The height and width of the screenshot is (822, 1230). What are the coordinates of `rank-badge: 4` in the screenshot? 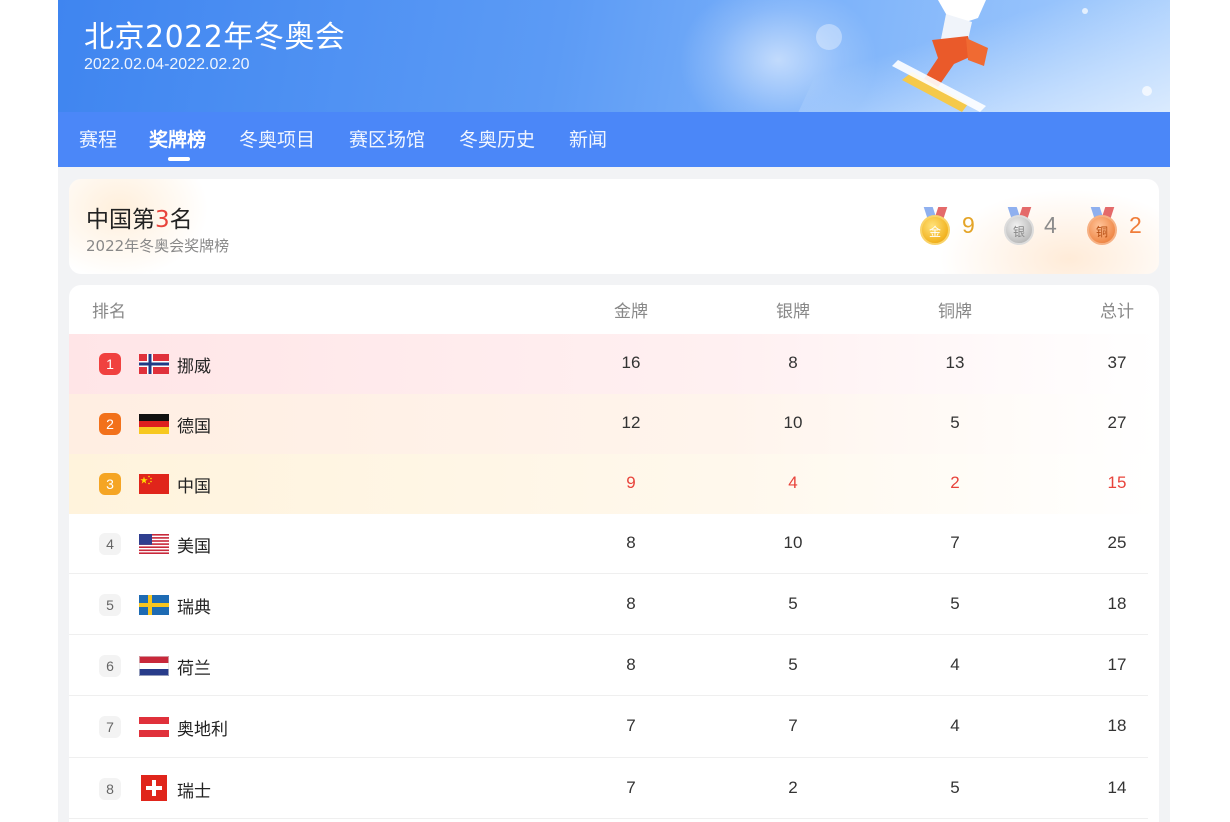 It's located at (110, 544).